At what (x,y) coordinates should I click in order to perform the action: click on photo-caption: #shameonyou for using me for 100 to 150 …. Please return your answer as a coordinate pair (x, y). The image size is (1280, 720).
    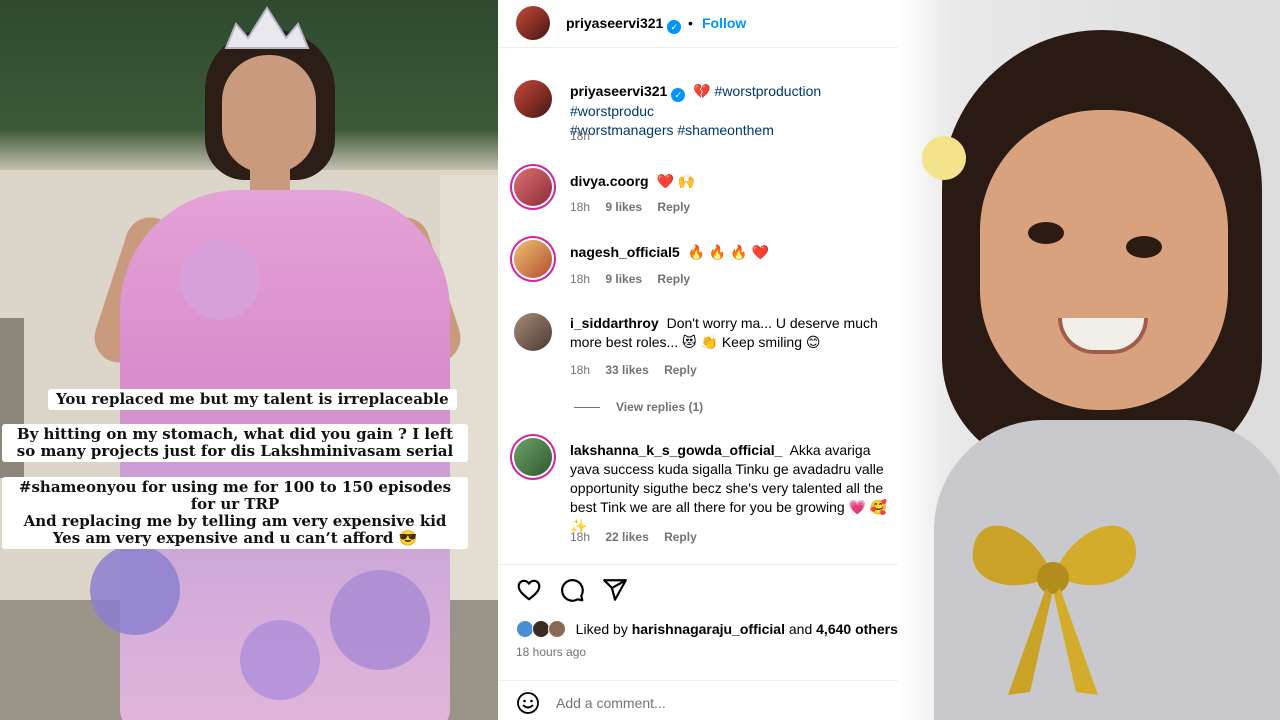
    Looking at the image, I should click on (235, 513).